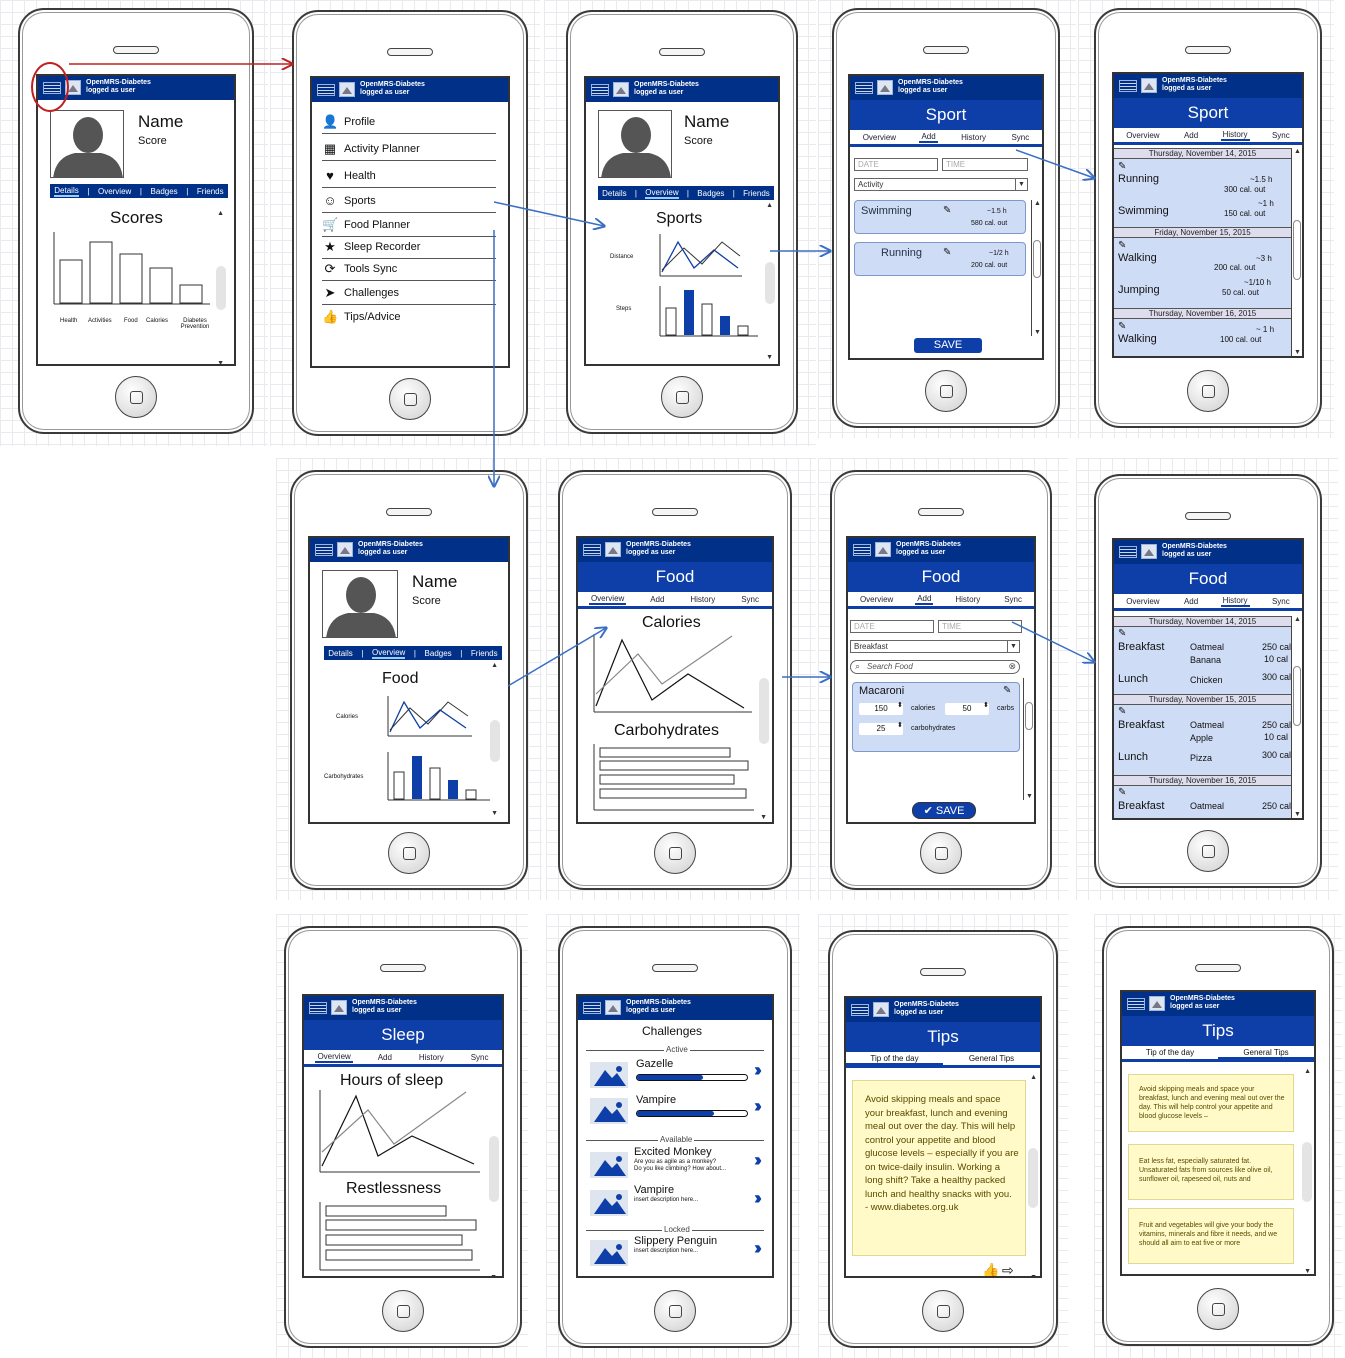 Image resolution: width=1345 pixels, height=1358 pixels. Describe the element at coordinates (1054, 163) in the screenshot. I see `arrow-sport-history` at that location.